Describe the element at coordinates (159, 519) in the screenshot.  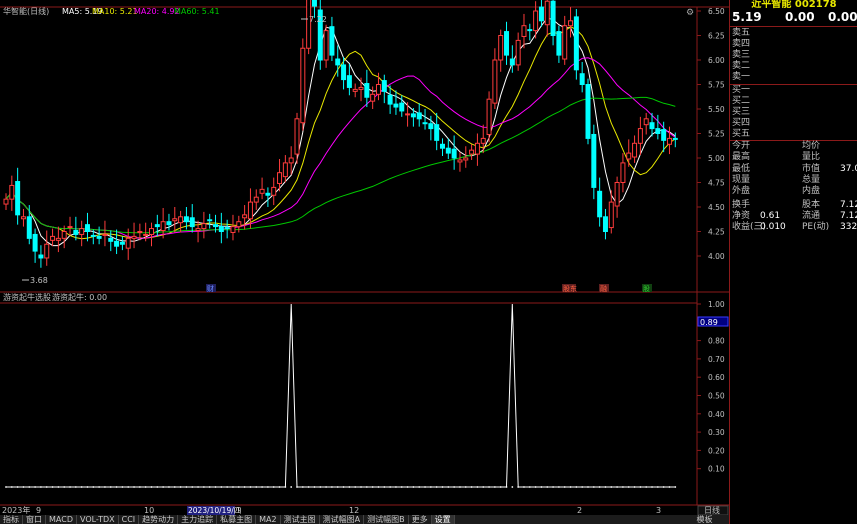
I see `tab-5: 趋势动力` at that location.